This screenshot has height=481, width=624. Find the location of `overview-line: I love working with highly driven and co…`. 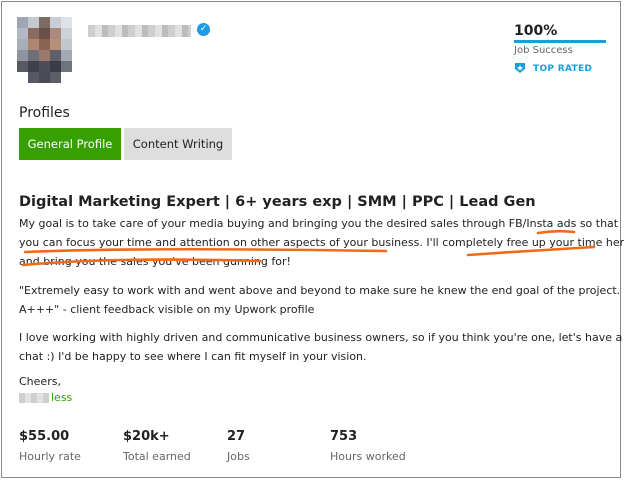

overview-line: I love working with highly driven and co… is located at coordinates (321, 337).